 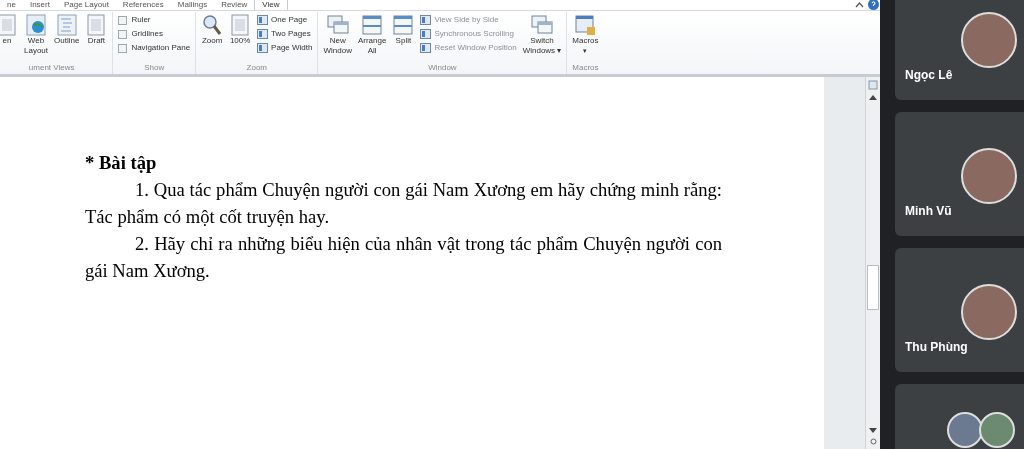 I want to click on group-label: ument Views, so click(x=51, y=68).